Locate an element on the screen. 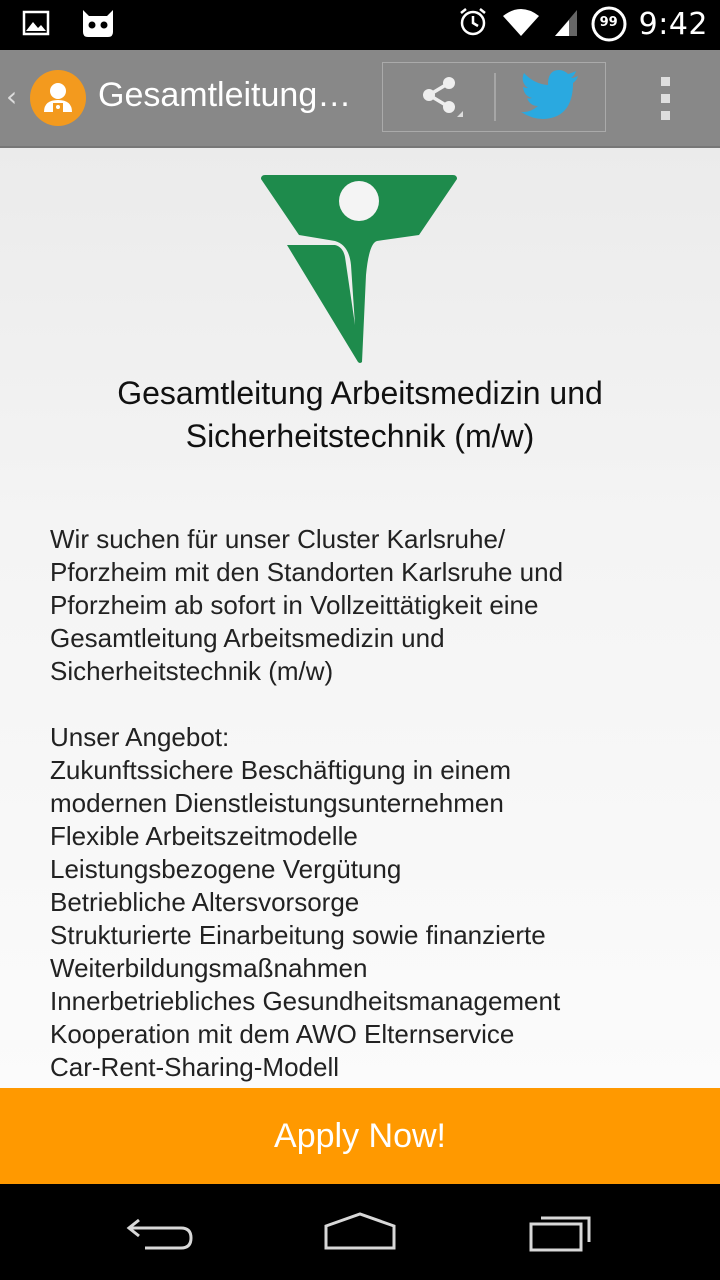 The width and height of the screenshot is (720, 1280). intro-line: Sicherheitstechnik (m/w) is located at coordinates (192, 671).